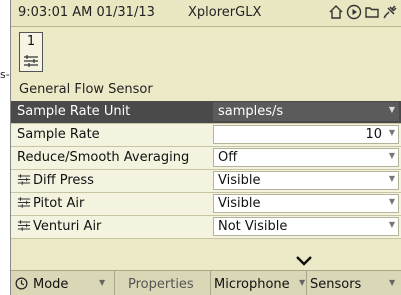 Image resolution: width=401 pixels, height=295 pixels. I want to click on pitot-air-visibility-select: Visible ▼, so click(306, 203).